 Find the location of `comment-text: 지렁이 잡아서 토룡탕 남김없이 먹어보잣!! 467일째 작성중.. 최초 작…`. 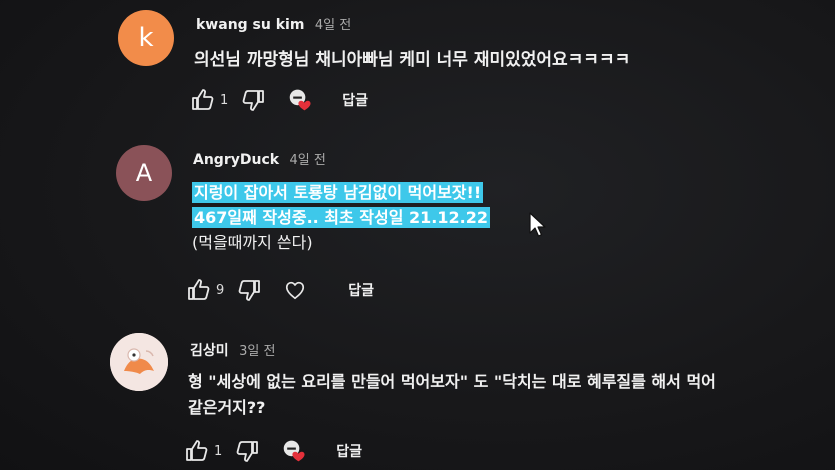

comment-text: 지렁이 잡아서 토룡탕 남김없이 먹어보잣!! 467일째 작성중.. 최초 작… is located at coordinates (341, 217).